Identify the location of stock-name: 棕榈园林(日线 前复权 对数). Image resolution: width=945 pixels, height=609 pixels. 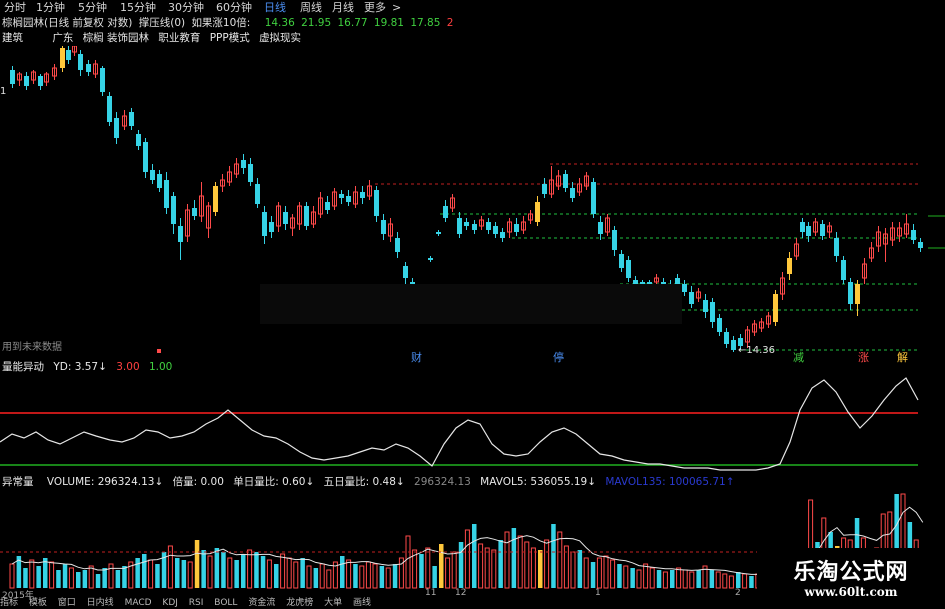
(67, 23).